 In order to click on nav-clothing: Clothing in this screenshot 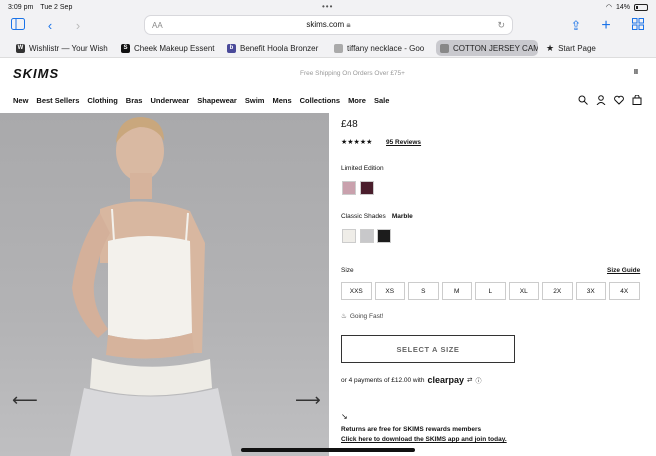, I will do `click(102, 100)`.